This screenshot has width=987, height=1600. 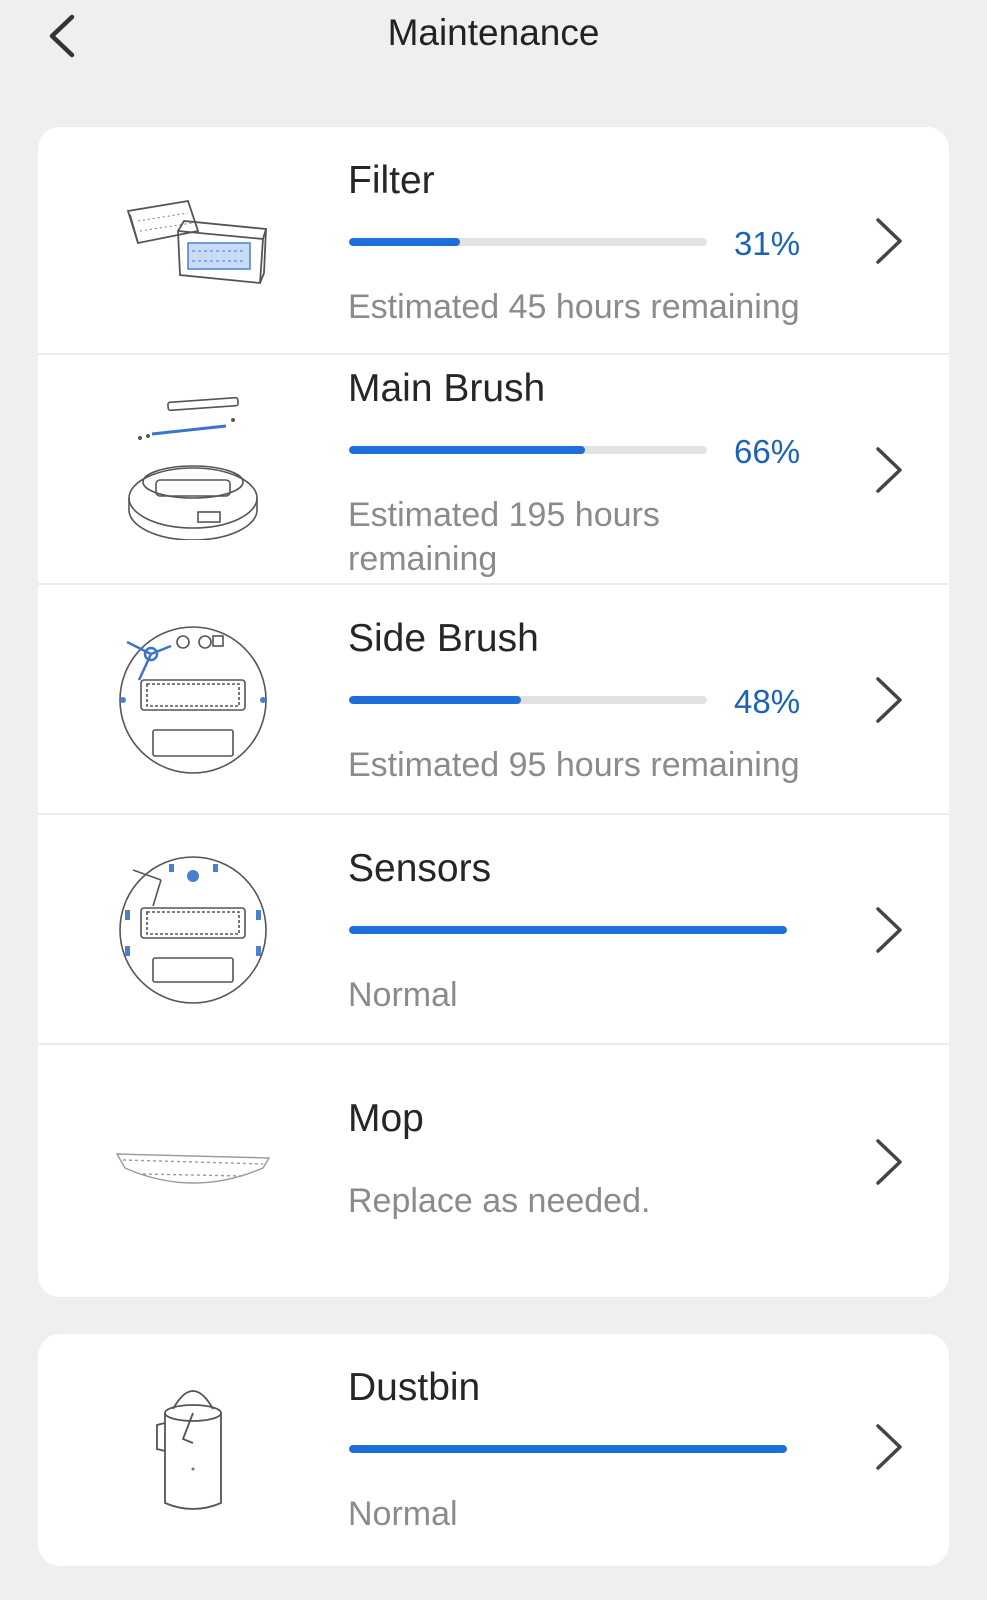 What do you see at coordinates (499, 1201) in the screenshot?
I see `status-text: Replace as needed.` at bounding box center [499, 1201].